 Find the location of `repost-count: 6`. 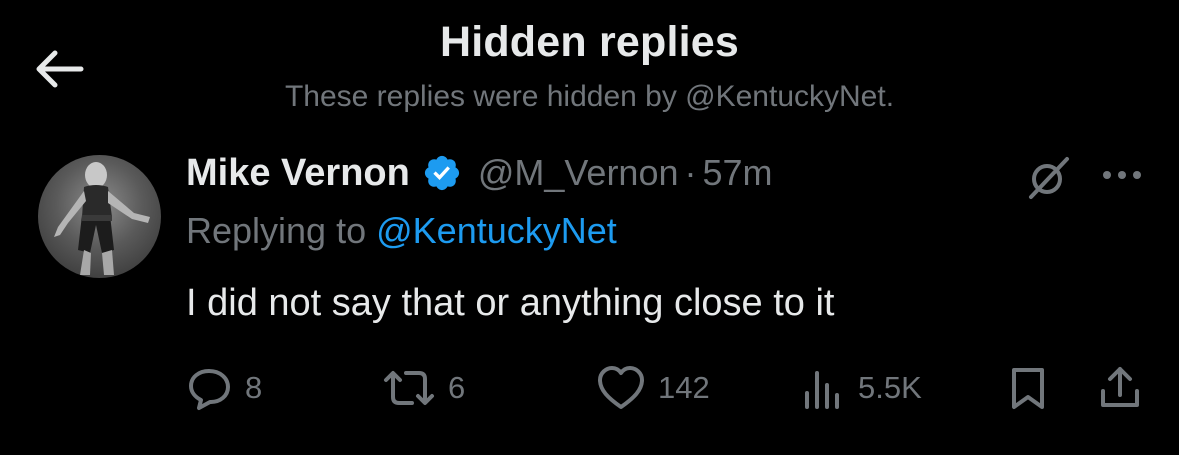

repost-count: 6 is located at coordinates (457, 387).